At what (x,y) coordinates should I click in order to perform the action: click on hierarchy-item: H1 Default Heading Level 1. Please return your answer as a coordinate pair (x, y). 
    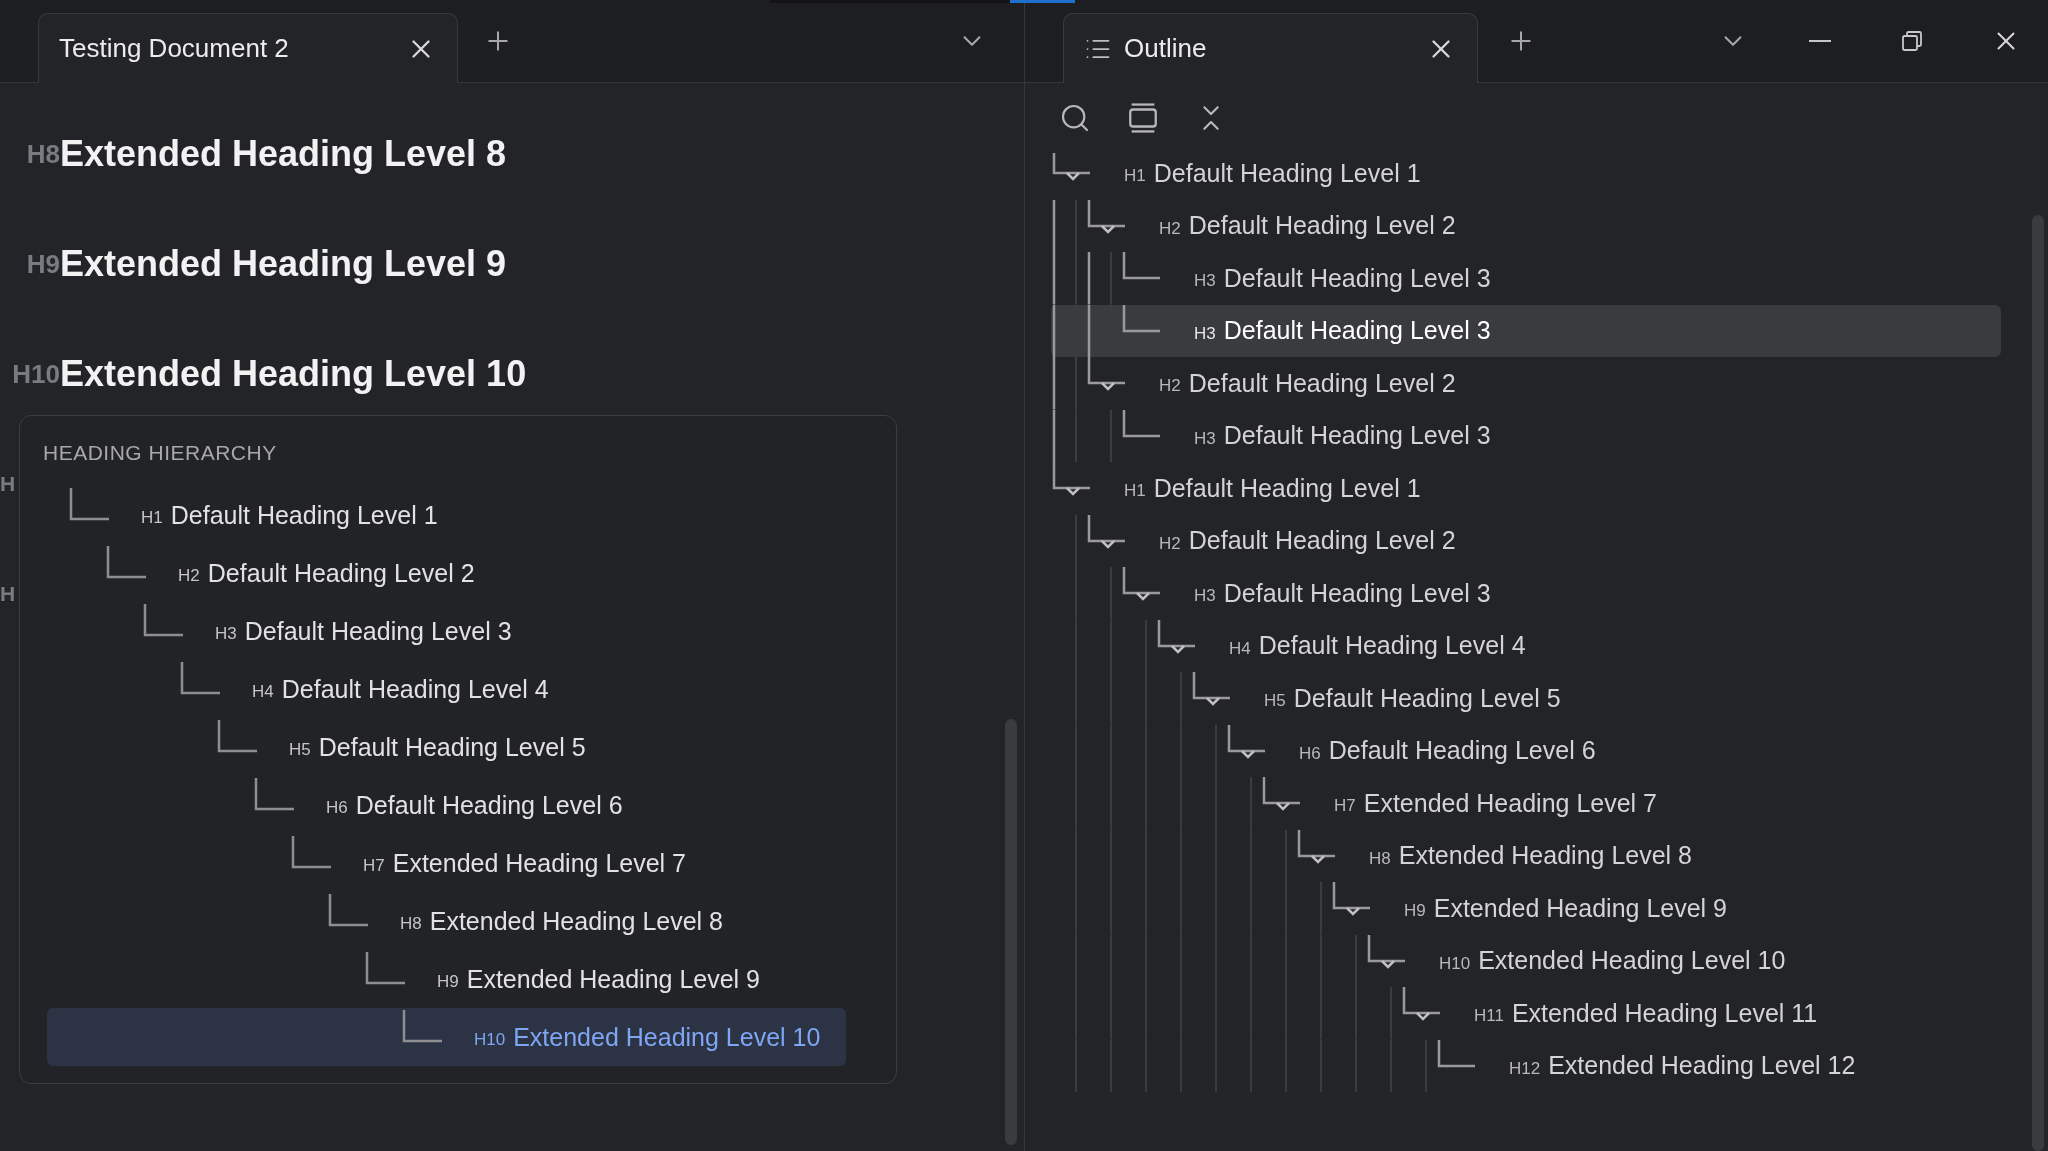
    Looking at the image, I should click on (446, 515).